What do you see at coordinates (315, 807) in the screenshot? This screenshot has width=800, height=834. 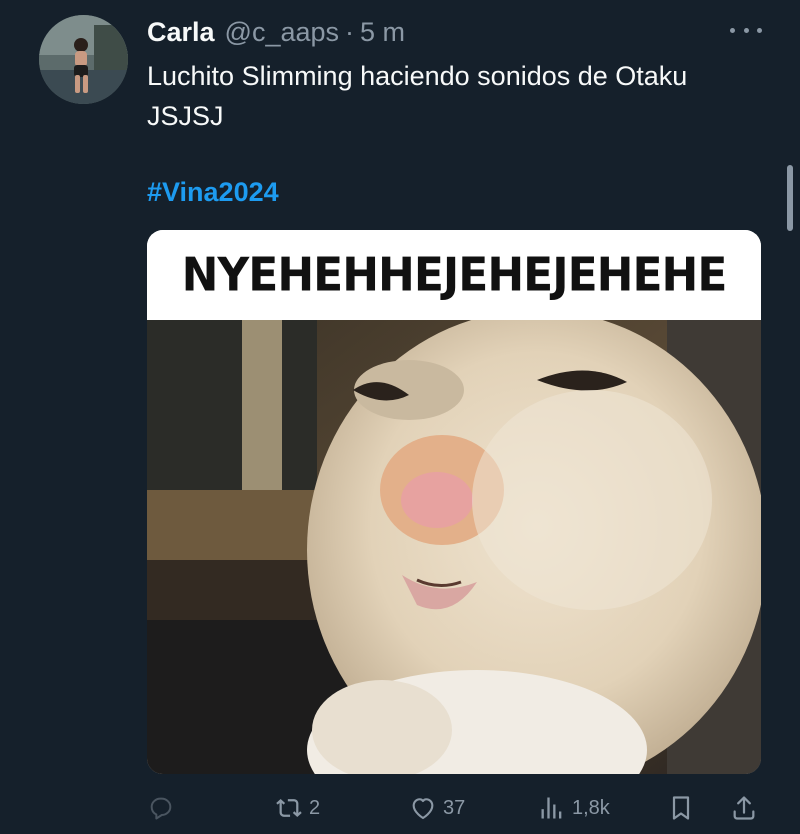 I see `retweet-count: 2` at bounding box center [315, 807].